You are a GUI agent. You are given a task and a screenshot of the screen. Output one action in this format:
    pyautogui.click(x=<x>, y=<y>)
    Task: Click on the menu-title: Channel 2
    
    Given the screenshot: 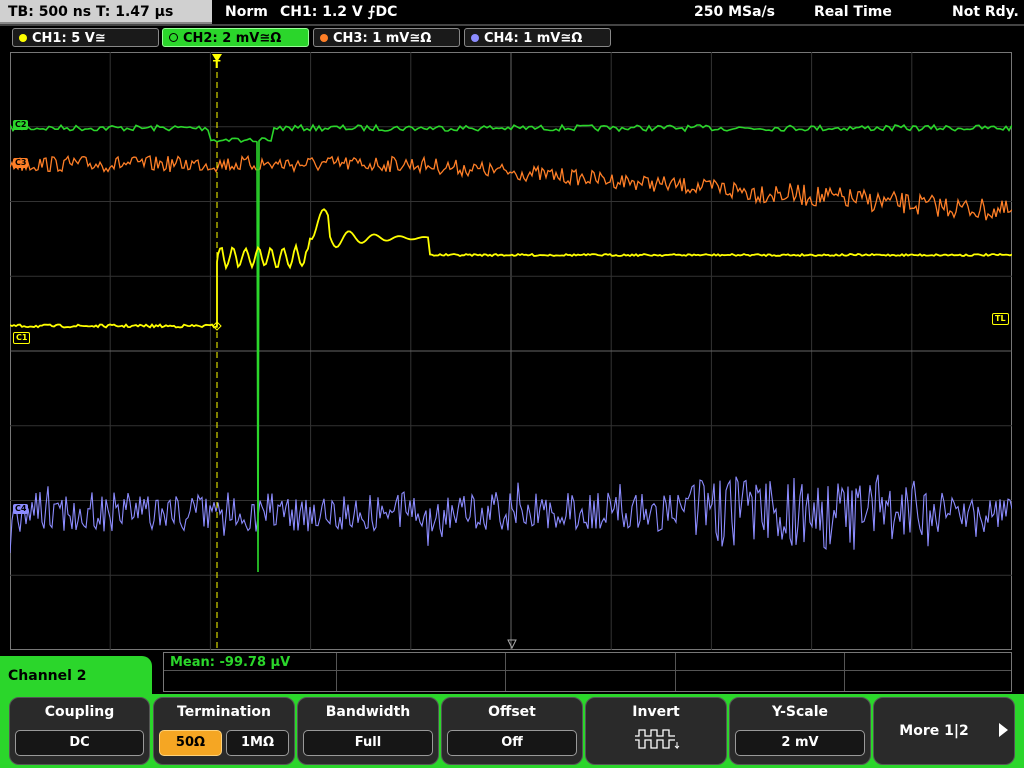 What is the action you would take?
    pyautogui.click(x=47, y=676)
    